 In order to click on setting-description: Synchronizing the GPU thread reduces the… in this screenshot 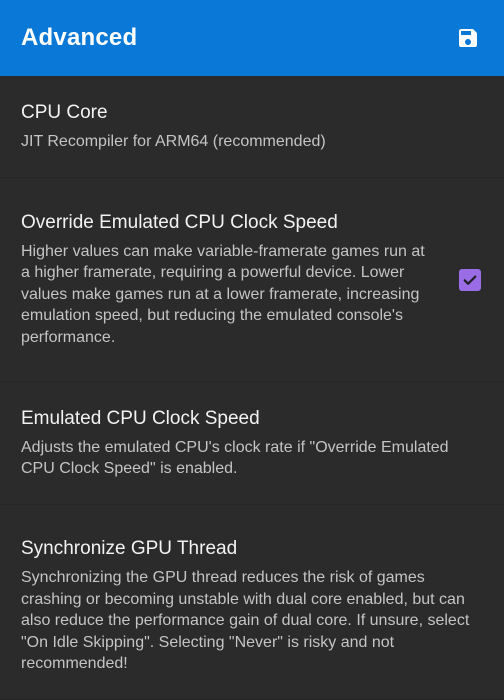, I will do `click(245, 620)`.